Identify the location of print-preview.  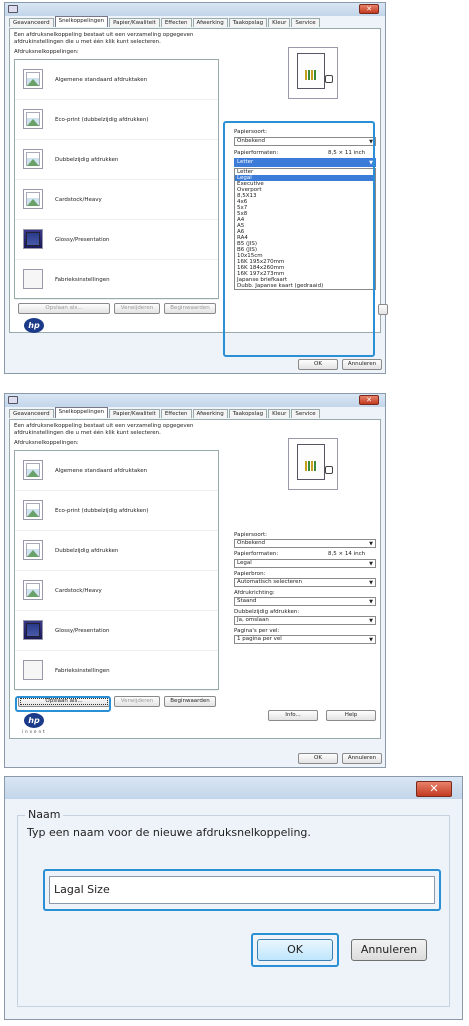
(313, 464).